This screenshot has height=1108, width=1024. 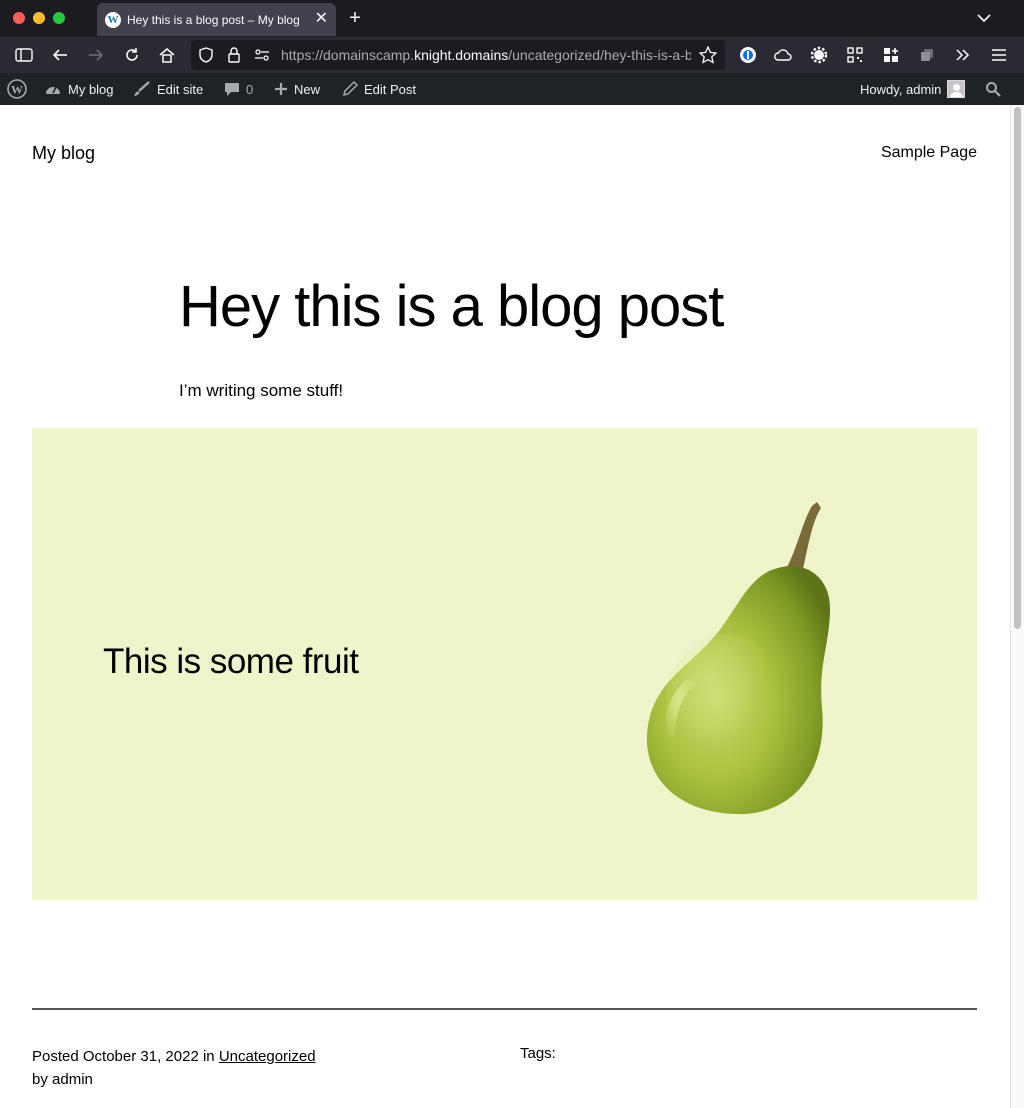 What do you see at coordinates (855, 55) in the screenshot?
I see `extension-qr-code-icon` at bounding box center [855, 55].